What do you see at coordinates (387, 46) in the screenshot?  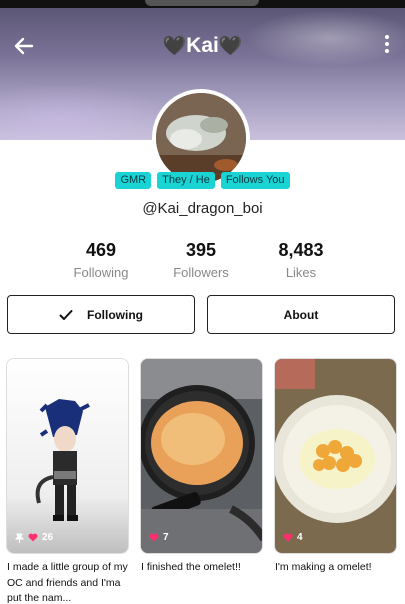 I see `more-options-icon` at bounding box center [387, 46].